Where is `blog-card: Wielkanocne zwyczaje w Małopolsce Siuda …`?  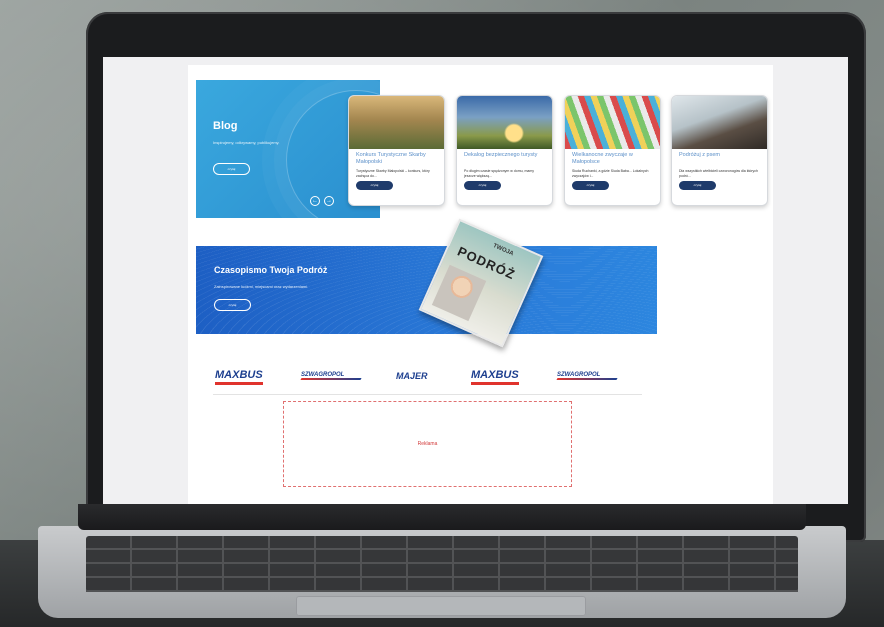
blog-card: Wielkanocne zwyczaje w Małopolsce Siuda … is located at coordinates (612, 150).